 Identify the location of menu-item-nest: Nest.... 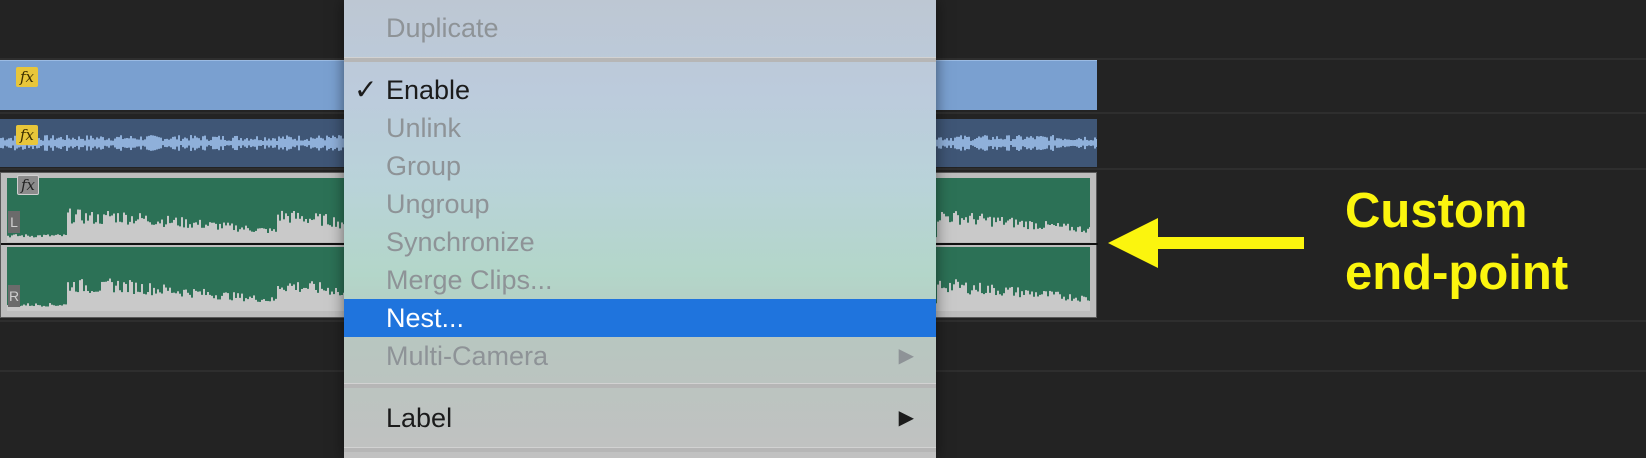
(640, 318).